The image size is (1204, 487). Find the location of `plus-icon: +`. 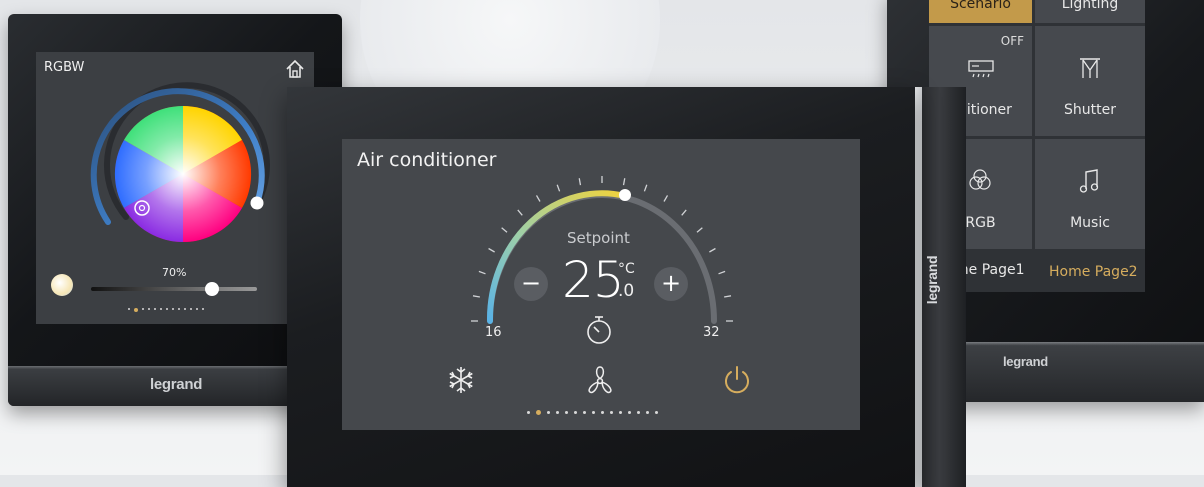

plus-icon: + is located at coordinates (671, 283).